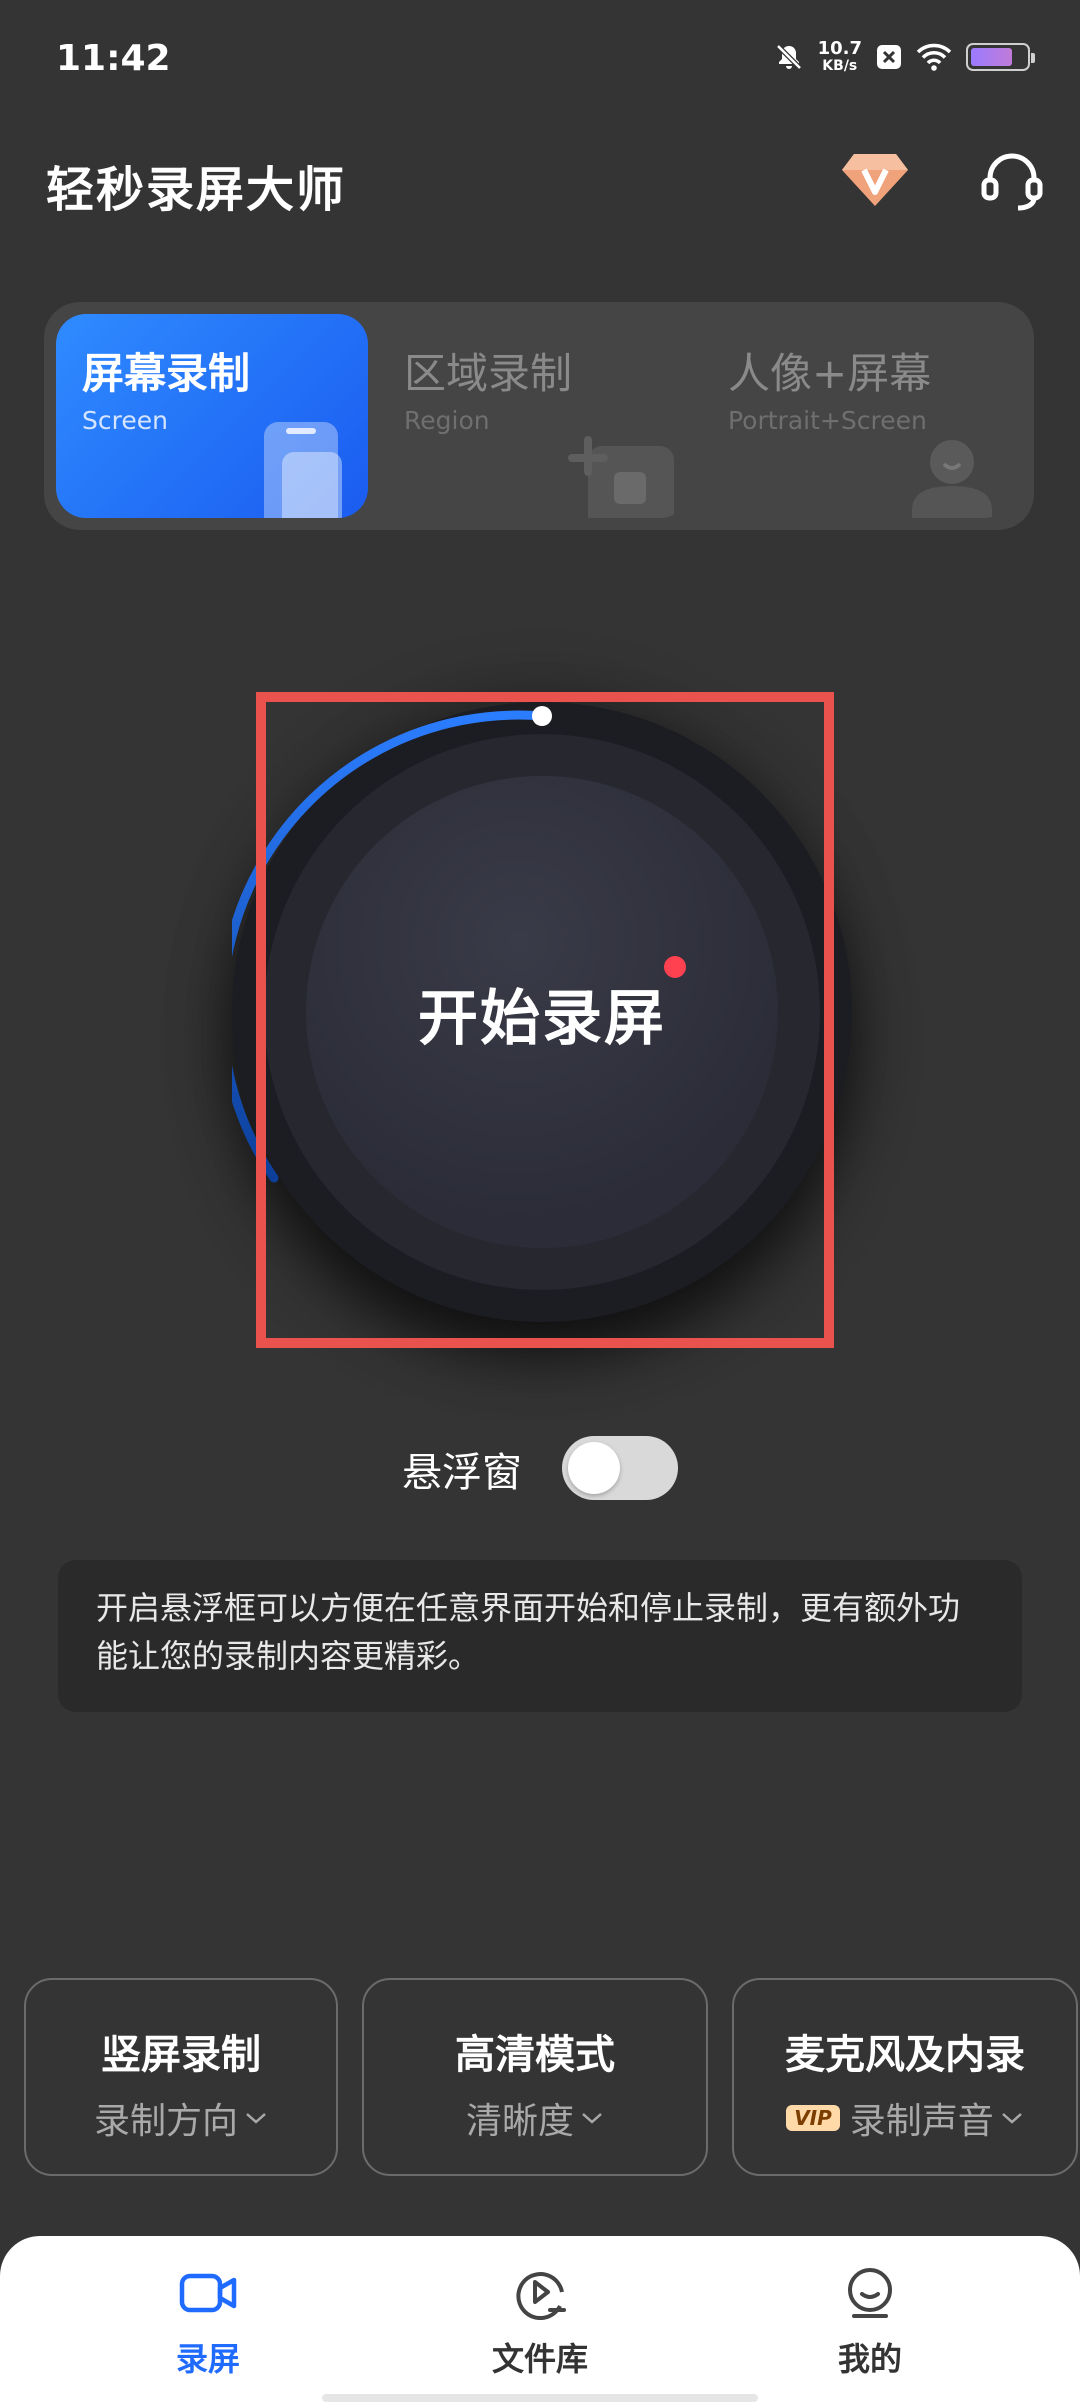 This screenshot has height=2408, width=1080. What do you see at coordinates (839, 48) in the screenshot?
I see `network-speed-value: 10.7` at bounding box center [839, 48].